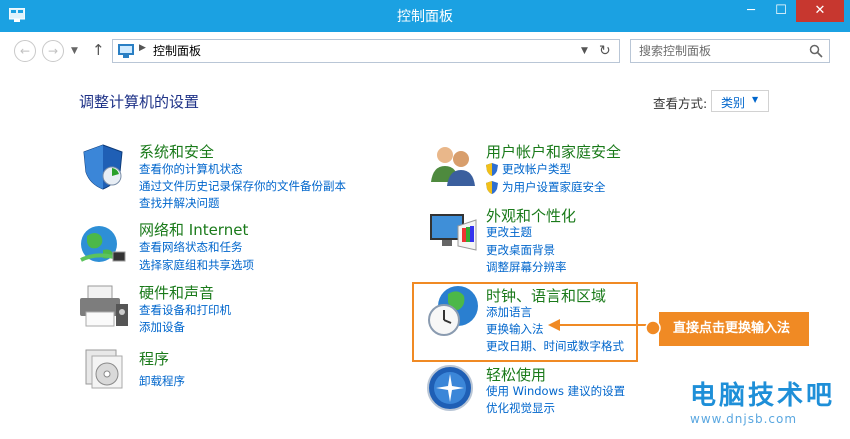 This screenshot has width=850, height=439. What do you see at coordinates (154, 358) in the screenshot?
I see `category-programs: 程序` at bounding box center [154, 358].